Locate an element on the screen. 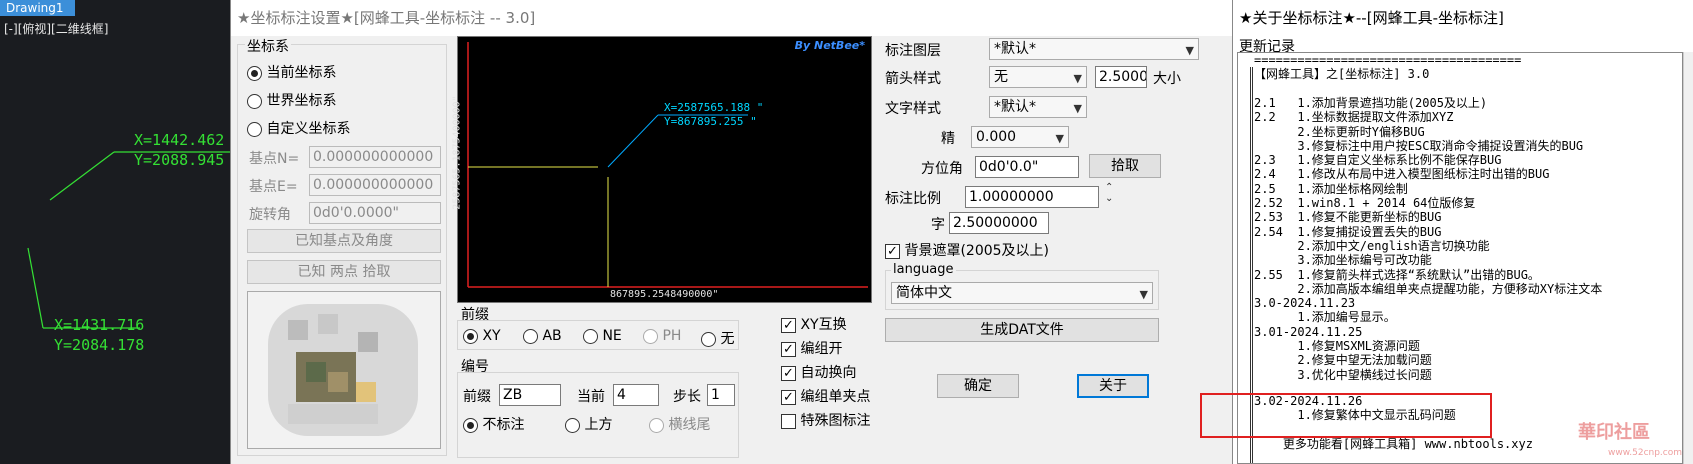 The height and width of the screenshot is (464, 1693). known-two-points-button: 已知 两点 拾取 is located at coordinates (344, 272).